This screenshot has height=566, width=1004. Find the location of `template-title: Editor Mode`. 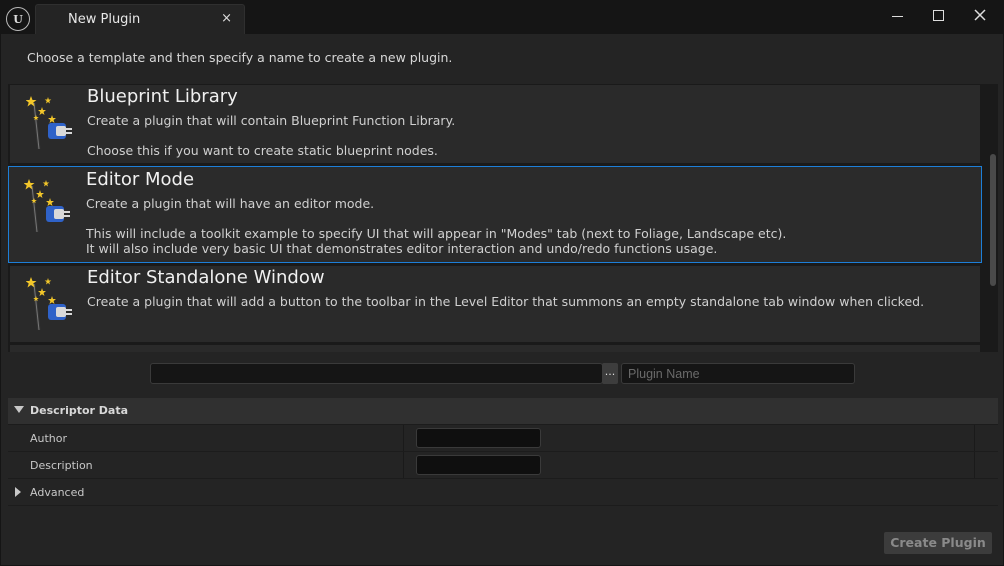

template-title: Editor Mode is located at coordinates (140, 179).